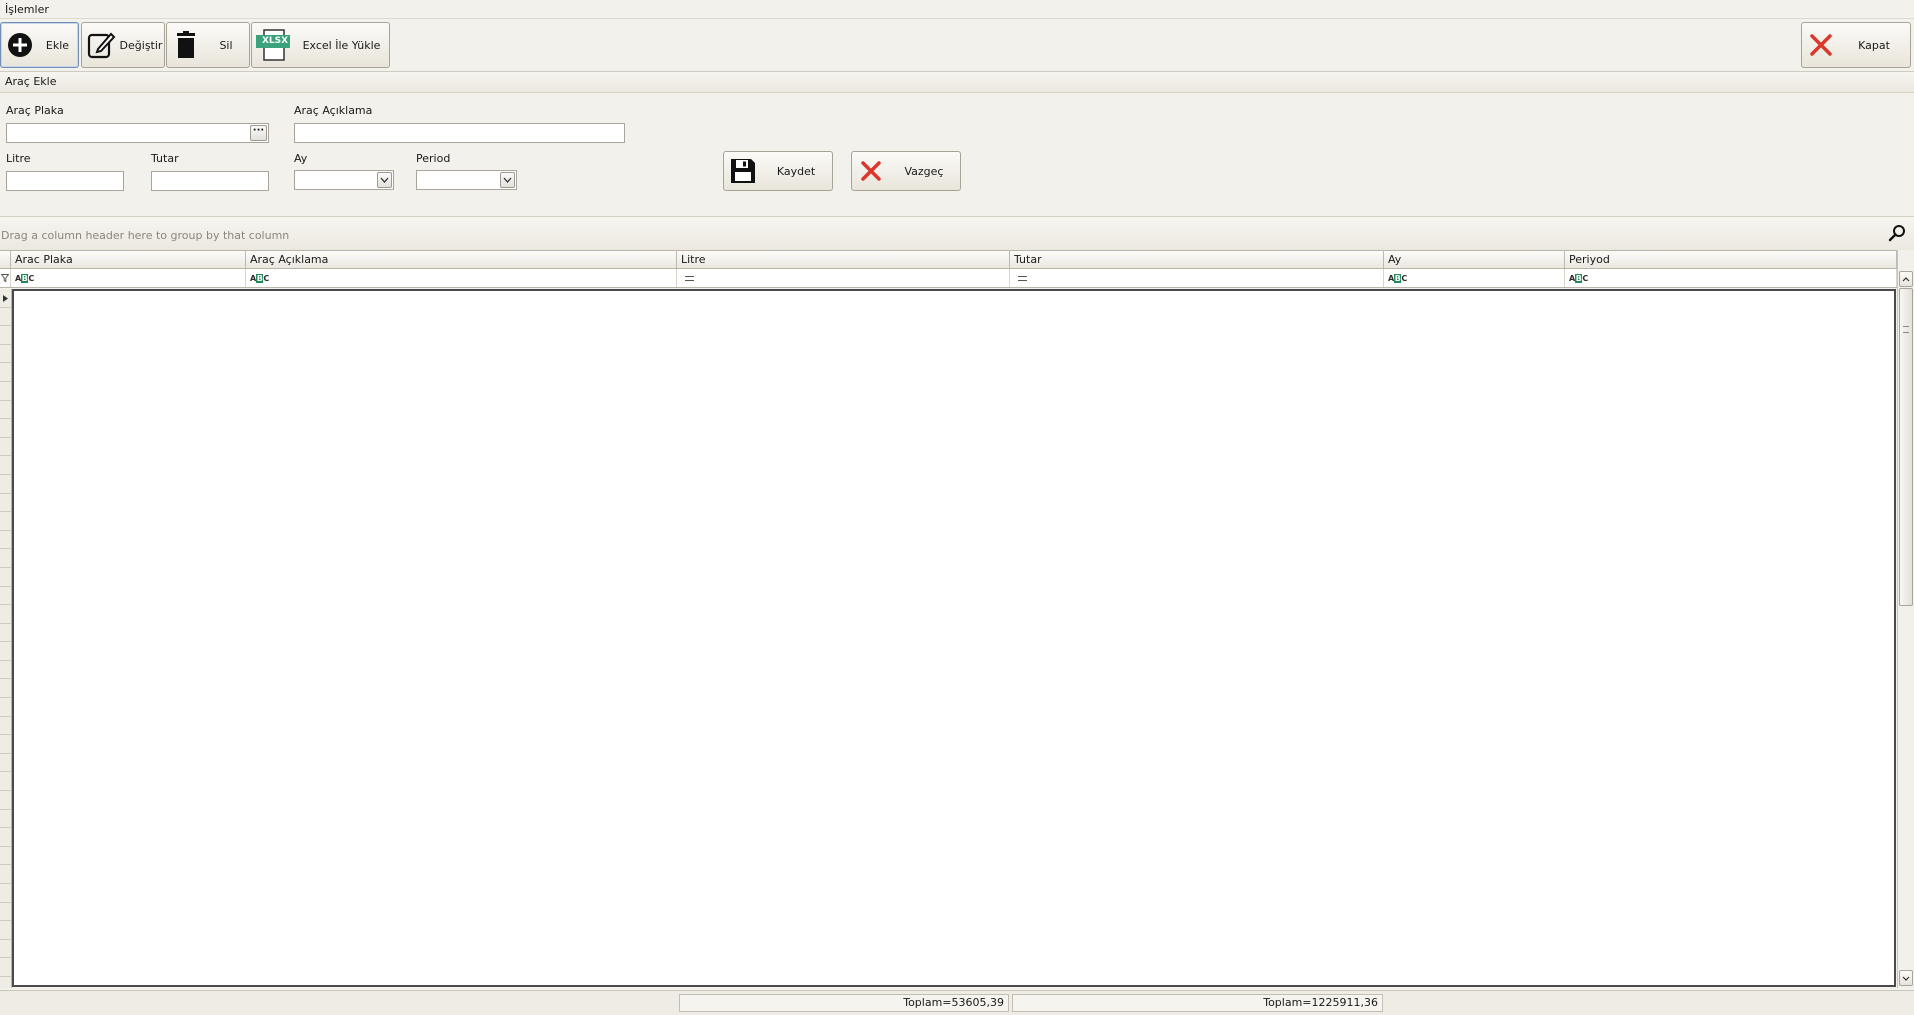 The width and height of the screenshot is (1914, 1015). I want to click on edit-button: Değiştir, so click(123, 45).